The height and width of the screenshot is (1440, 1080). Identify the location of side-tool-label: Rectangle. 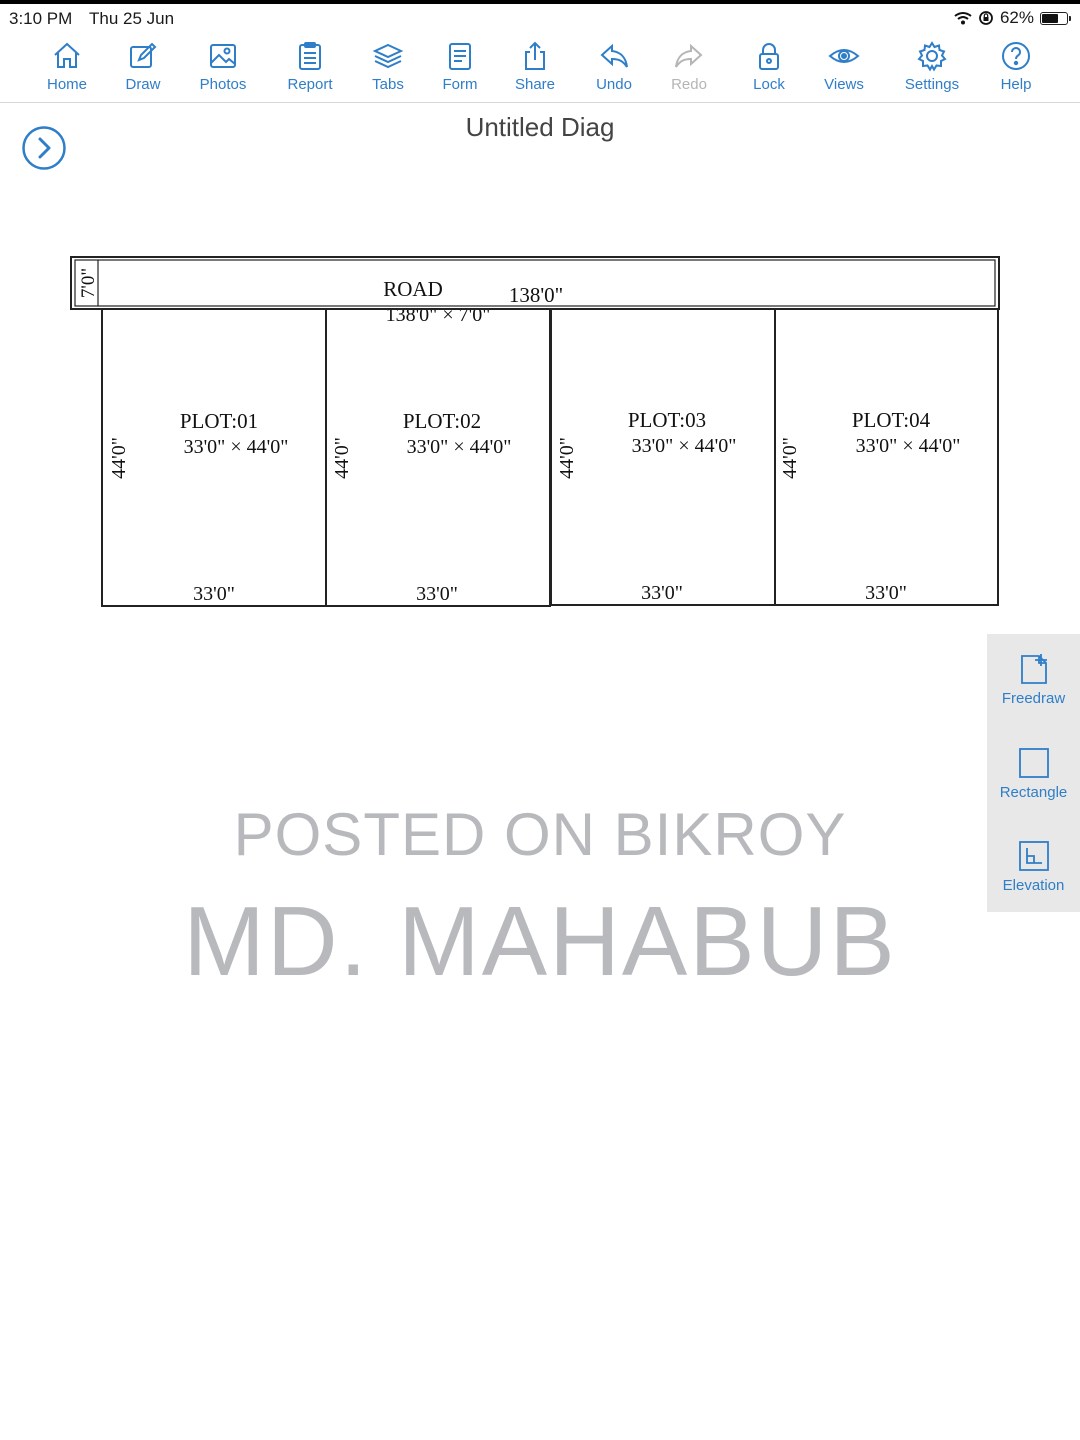
(1033, 792).